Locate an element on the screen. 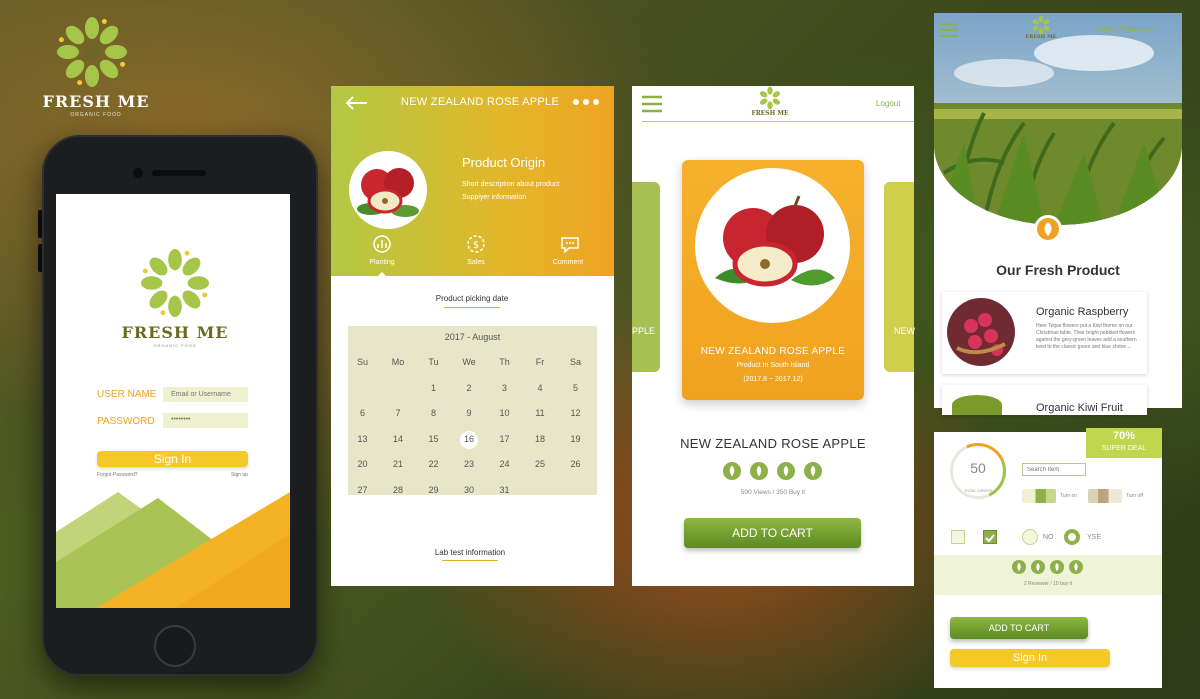  calendar-day: 23 is located at coordinates (469, 464).